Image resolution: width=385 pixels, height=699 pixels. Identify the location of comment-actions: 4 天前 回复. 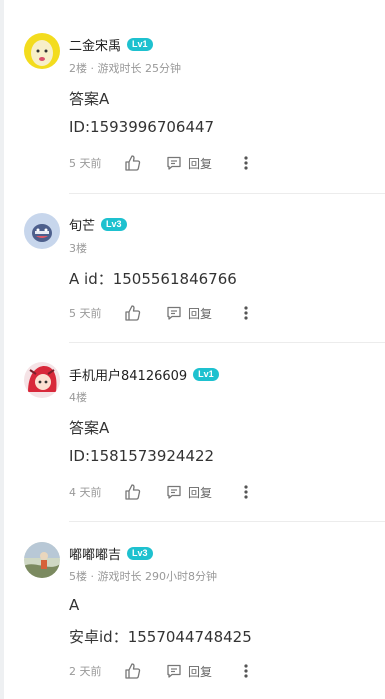
(219, 492).